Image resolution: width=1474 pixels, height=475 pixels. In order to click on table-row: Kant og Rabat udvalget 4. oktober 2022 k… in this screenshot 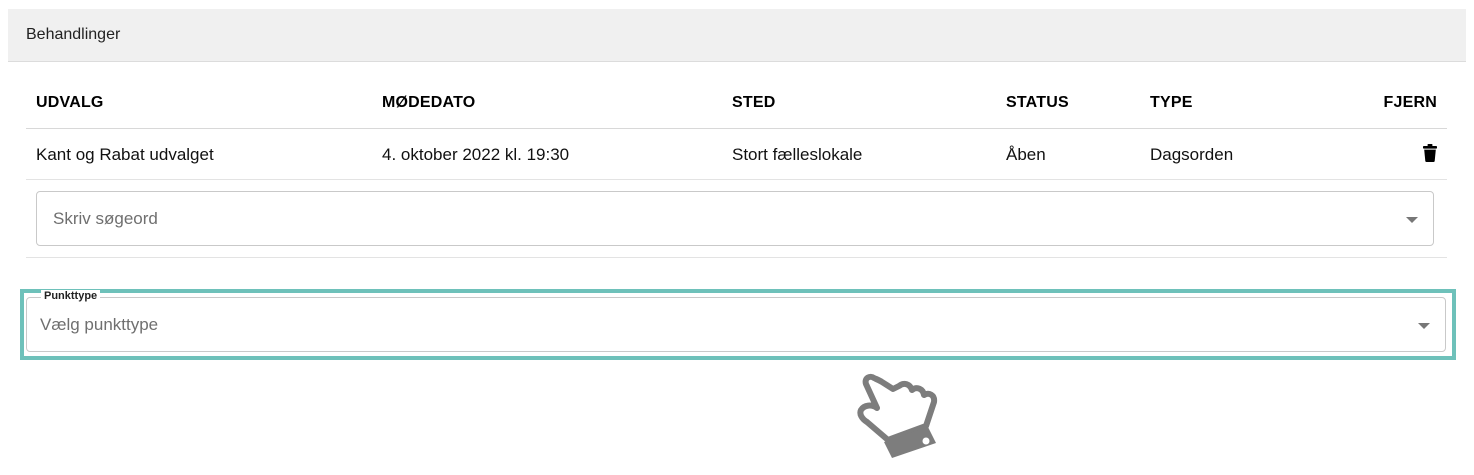, I will do `click(736, 154)`.